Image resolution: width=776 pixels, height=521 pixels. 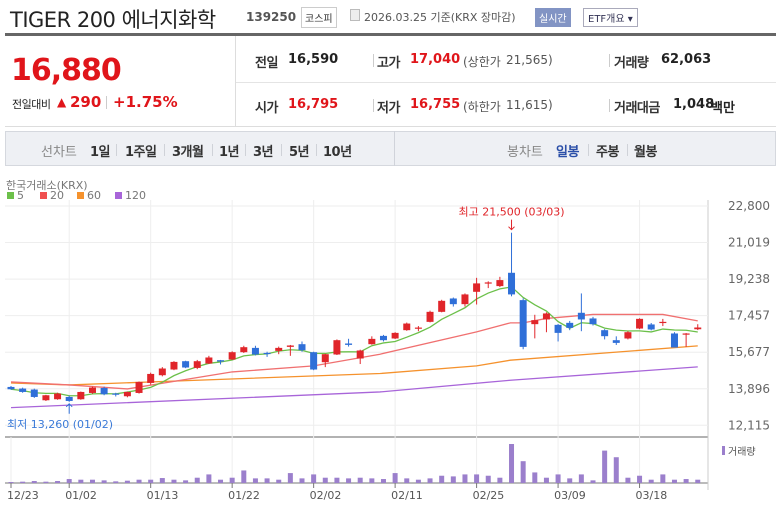 I want to click on x-tick-label: 01/22, so click(x=244, y=495).